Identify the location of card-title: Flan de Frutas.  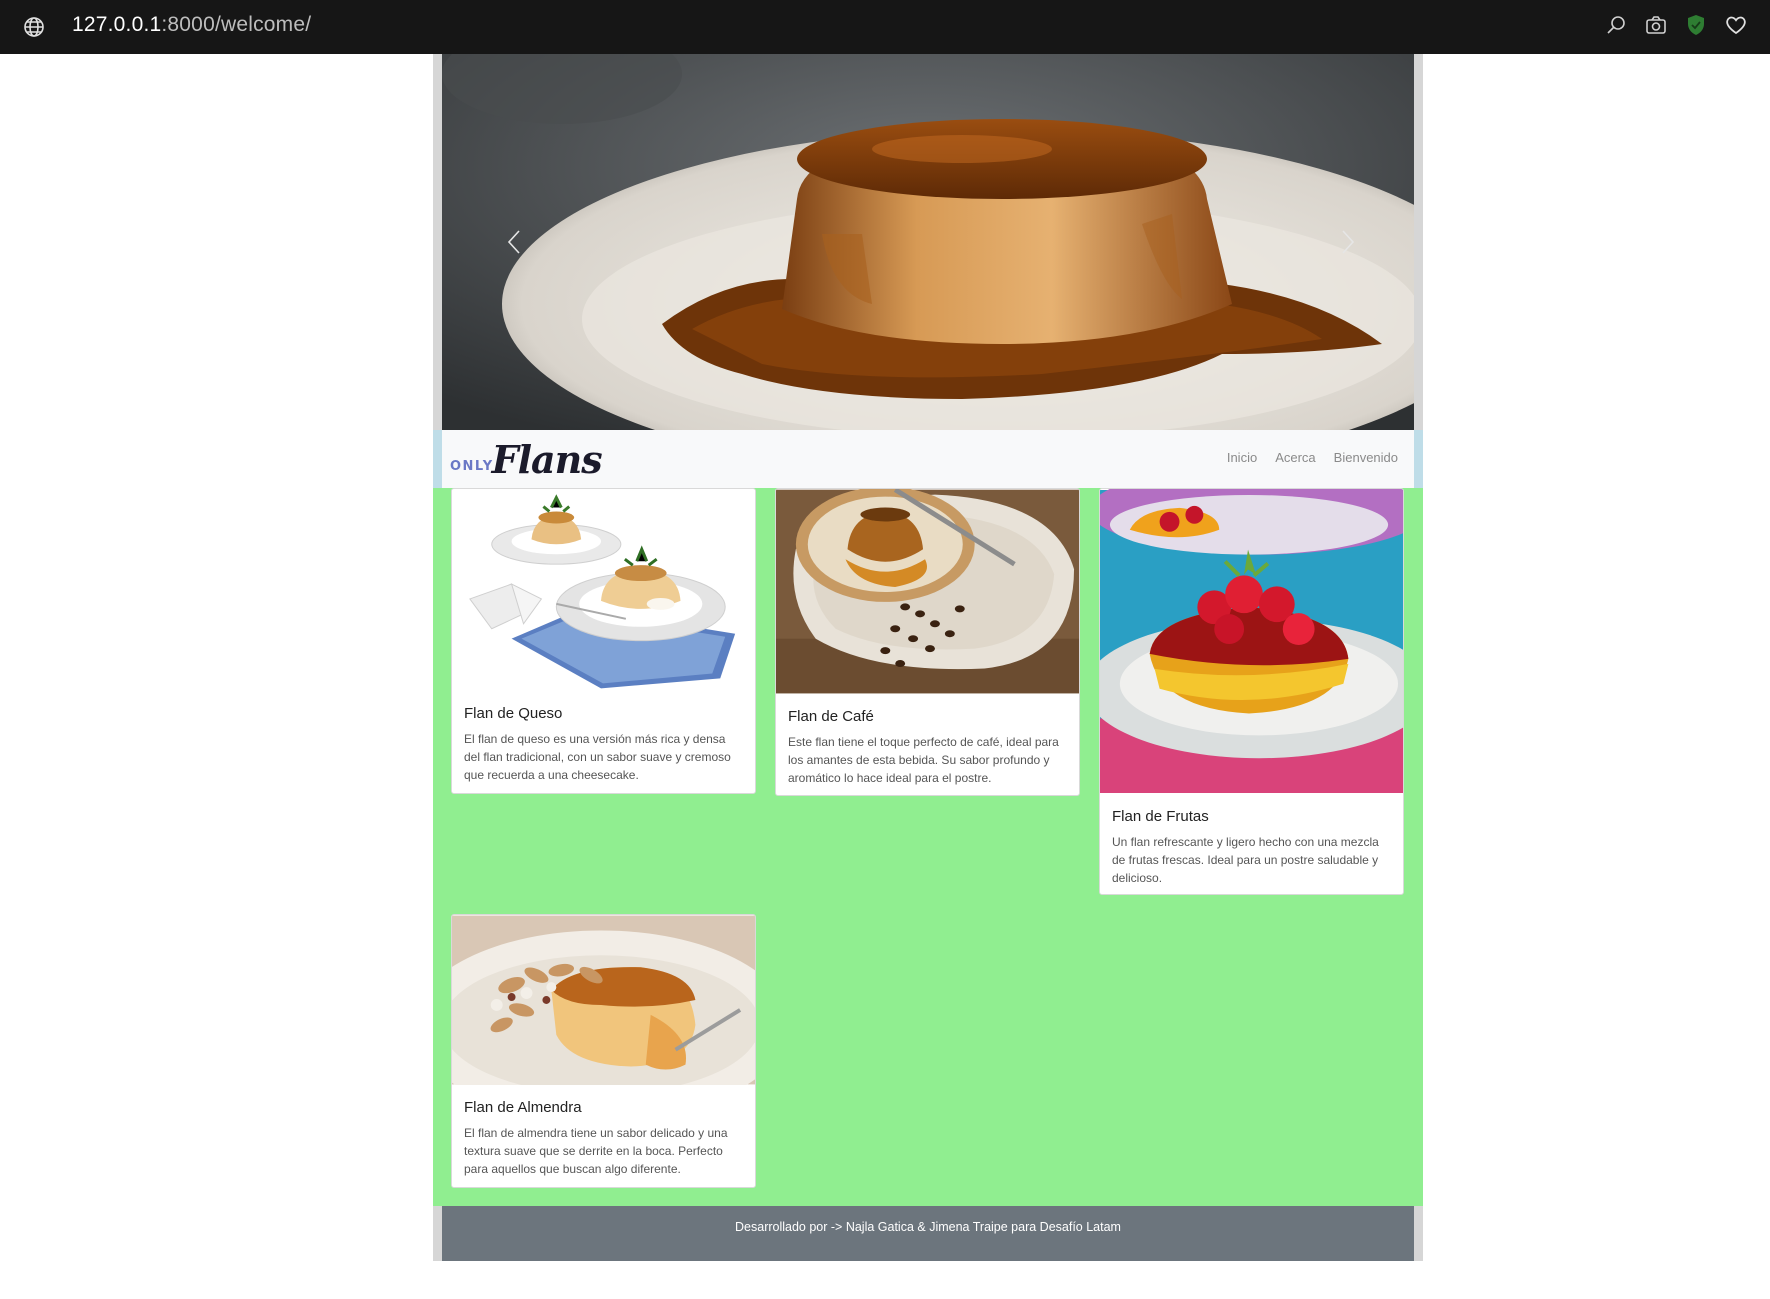
(1160, 816).